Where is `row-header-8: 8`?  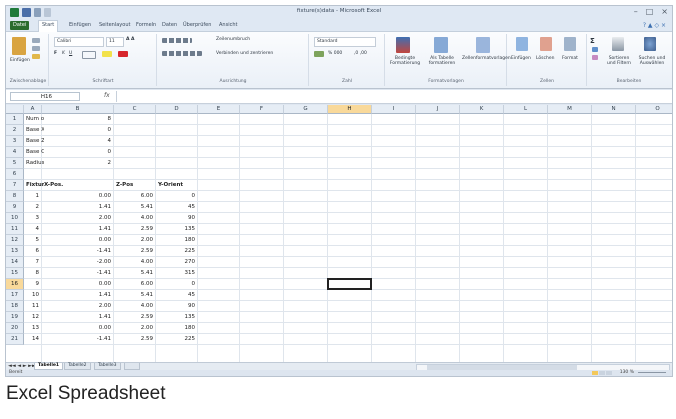 row-header-8: 8 is located at coordinates (15, 196).